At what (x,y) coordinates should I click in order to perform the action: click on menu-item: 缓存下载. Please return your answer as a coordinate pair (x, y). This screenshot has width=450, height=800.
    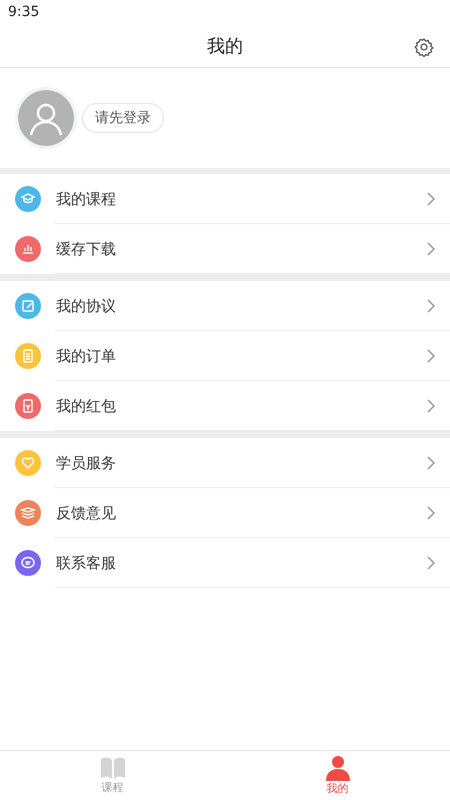
    Looking at the image, I should click on (225, 249).